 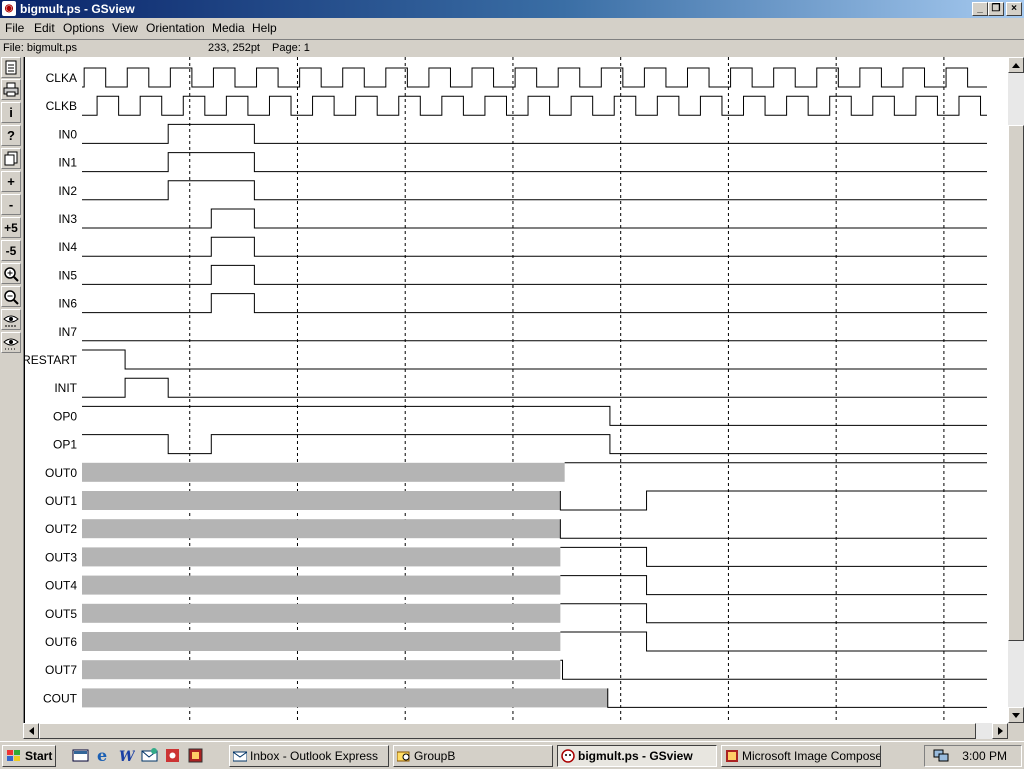 I want to click on svg-text: W, so click(x=127, y=756).